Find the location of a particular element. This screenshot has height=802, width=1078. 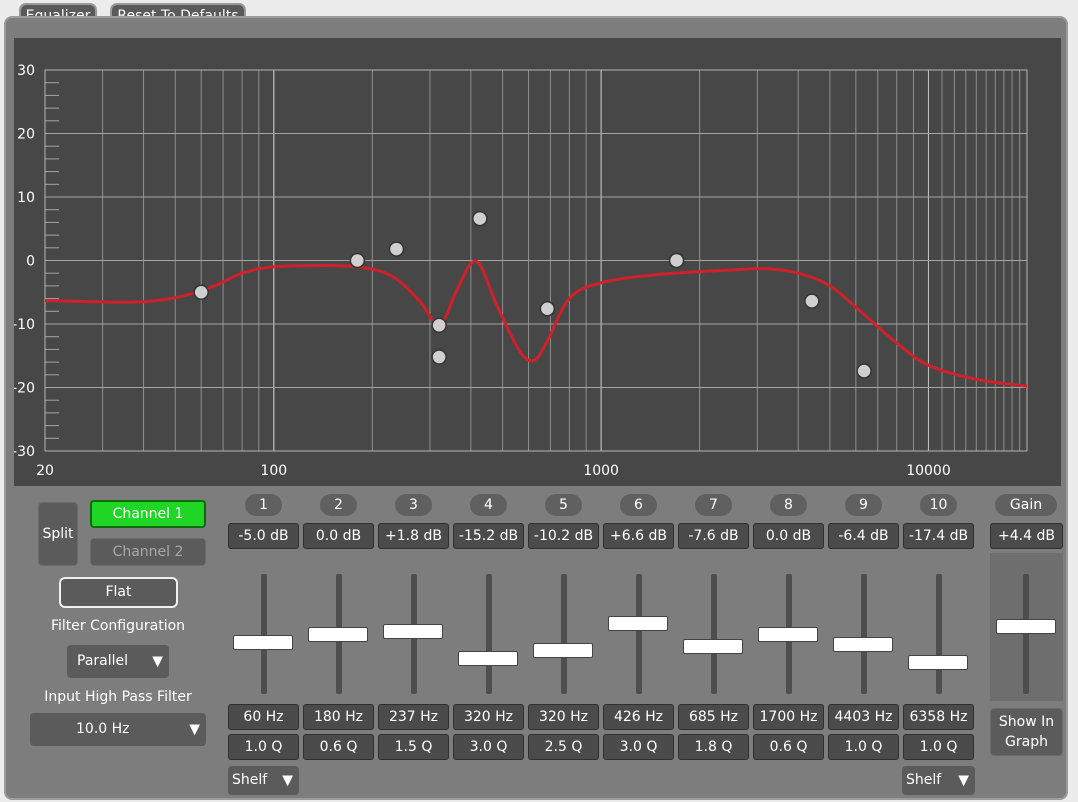

flat-button: Flat is located at coordinates (118, 592).